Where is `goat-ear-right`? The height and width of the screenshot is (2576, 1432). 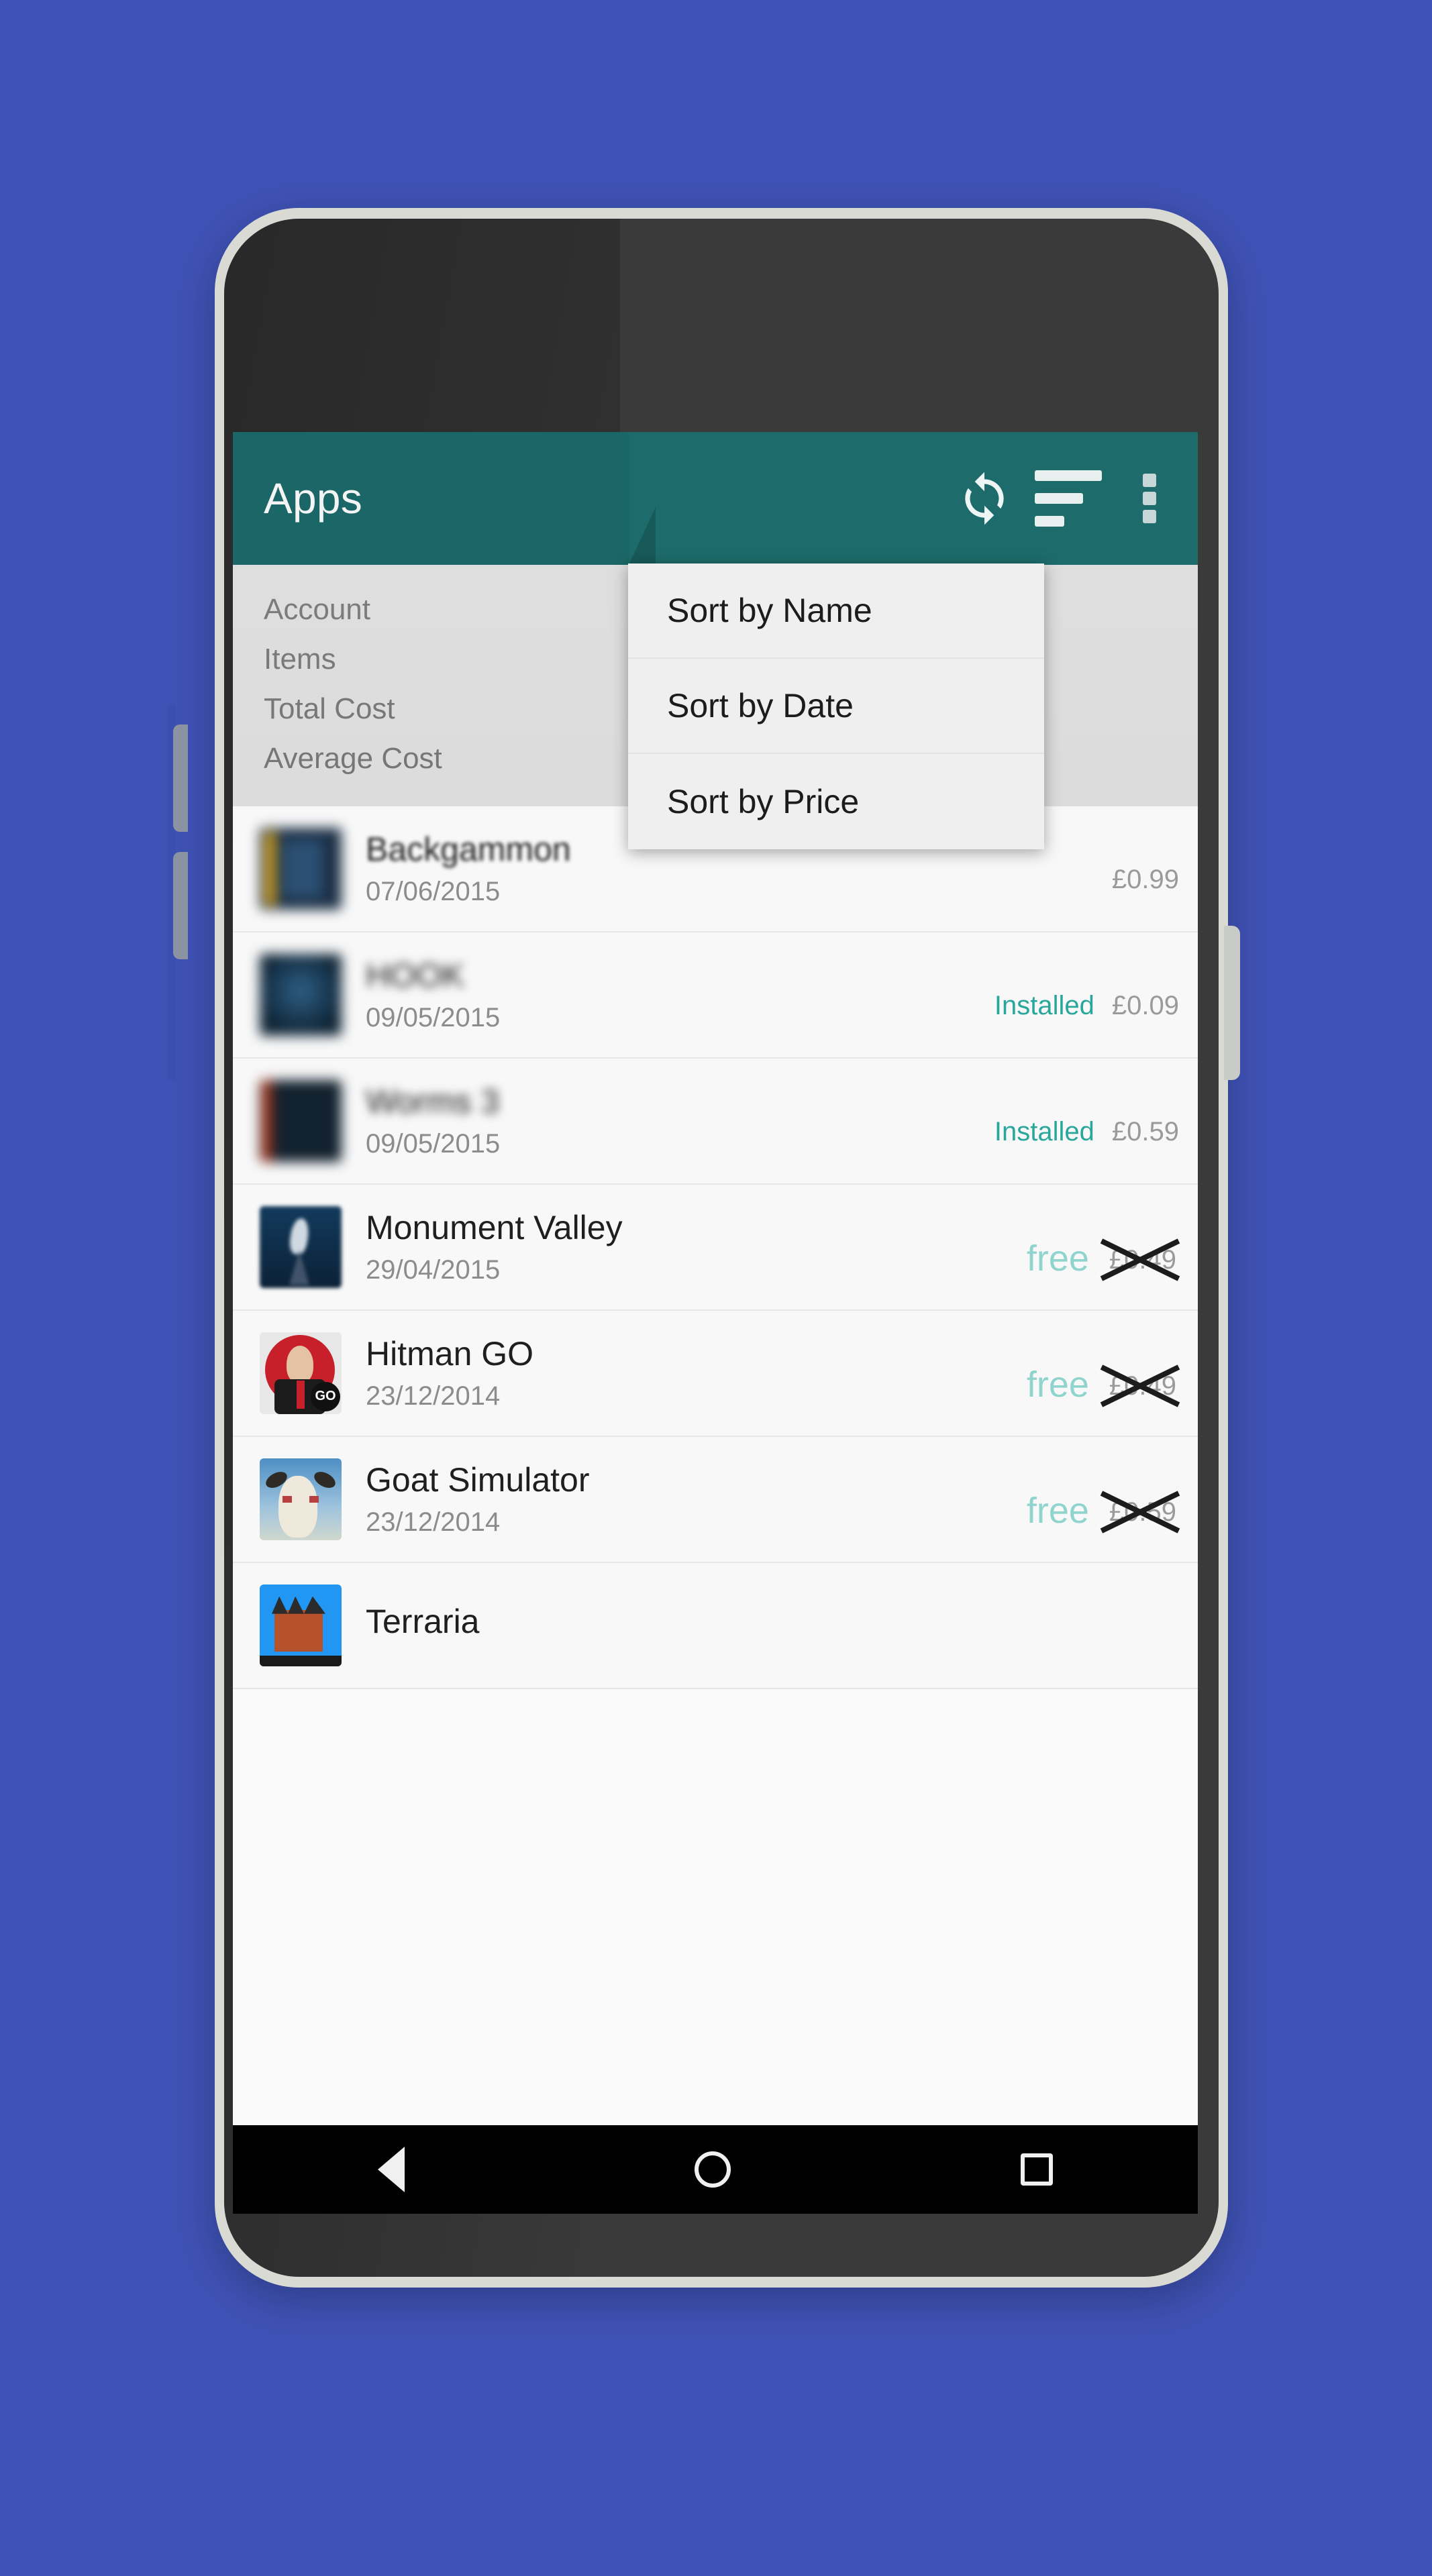 goat-ear-right is located at coordinates (324, 1479).